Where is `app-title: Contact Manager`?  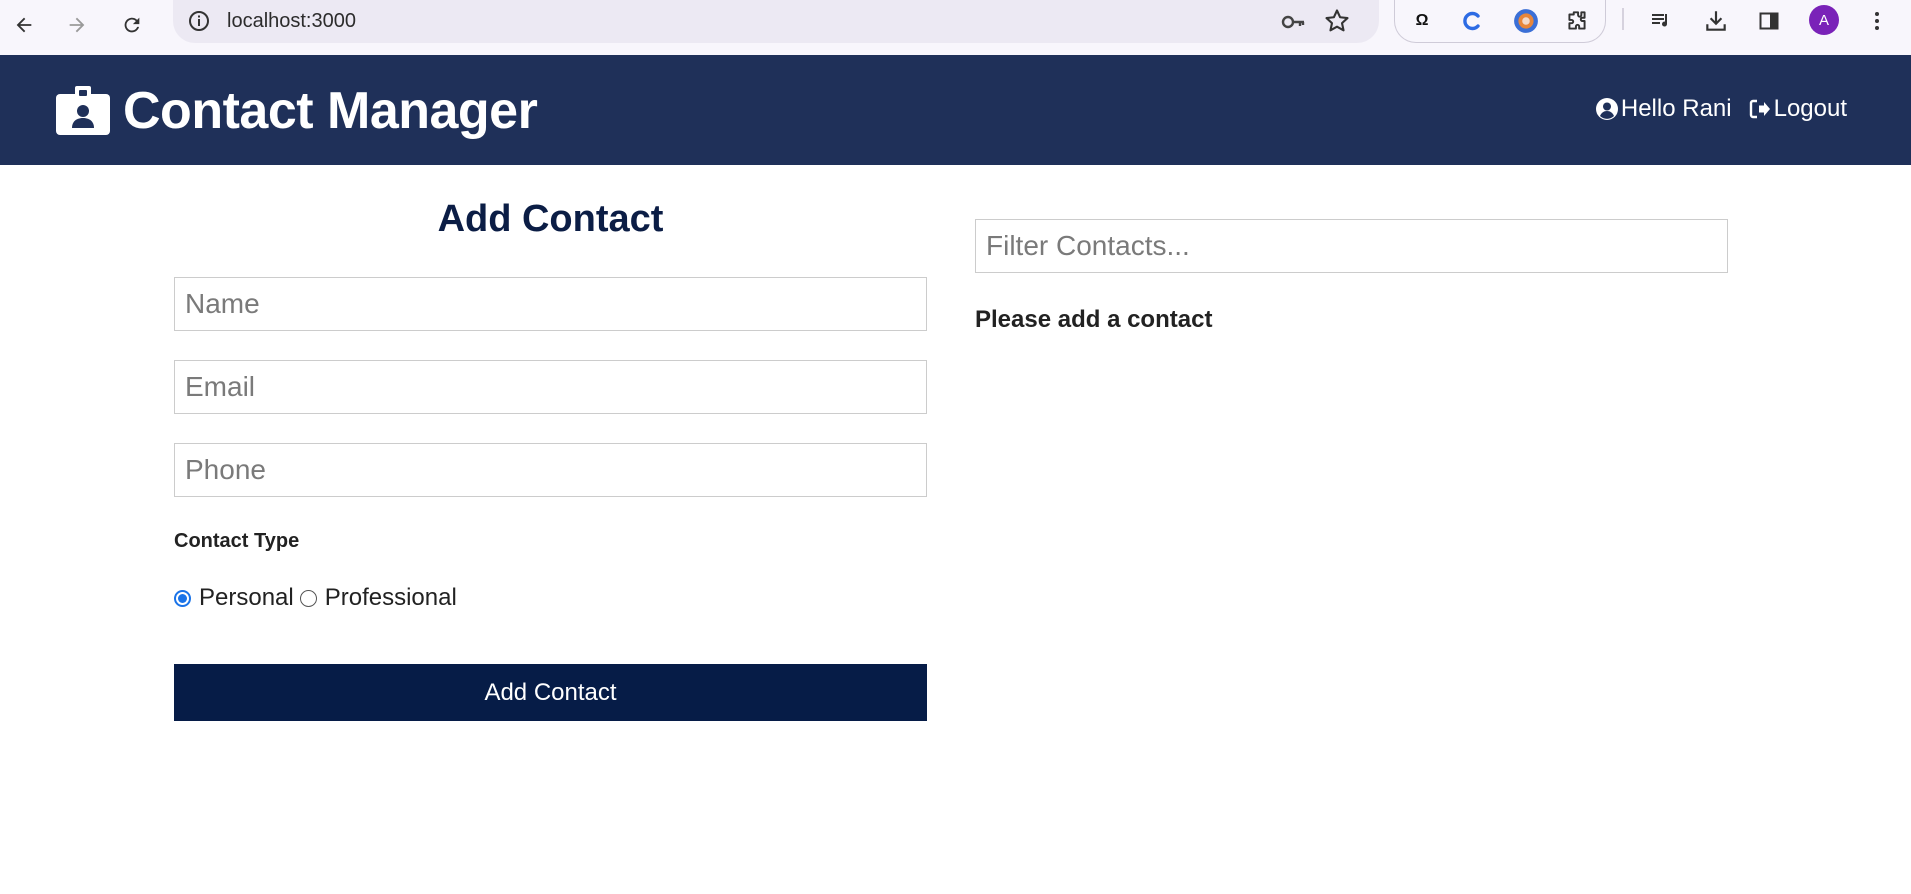 app-title: Contact Manager is located at coordinates (330, 111).